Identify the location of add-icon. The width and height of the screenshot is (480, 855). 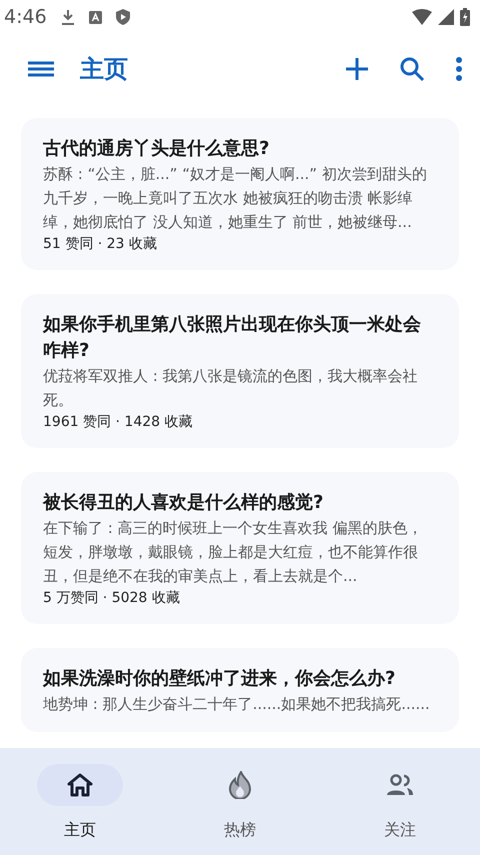
(357, 69).